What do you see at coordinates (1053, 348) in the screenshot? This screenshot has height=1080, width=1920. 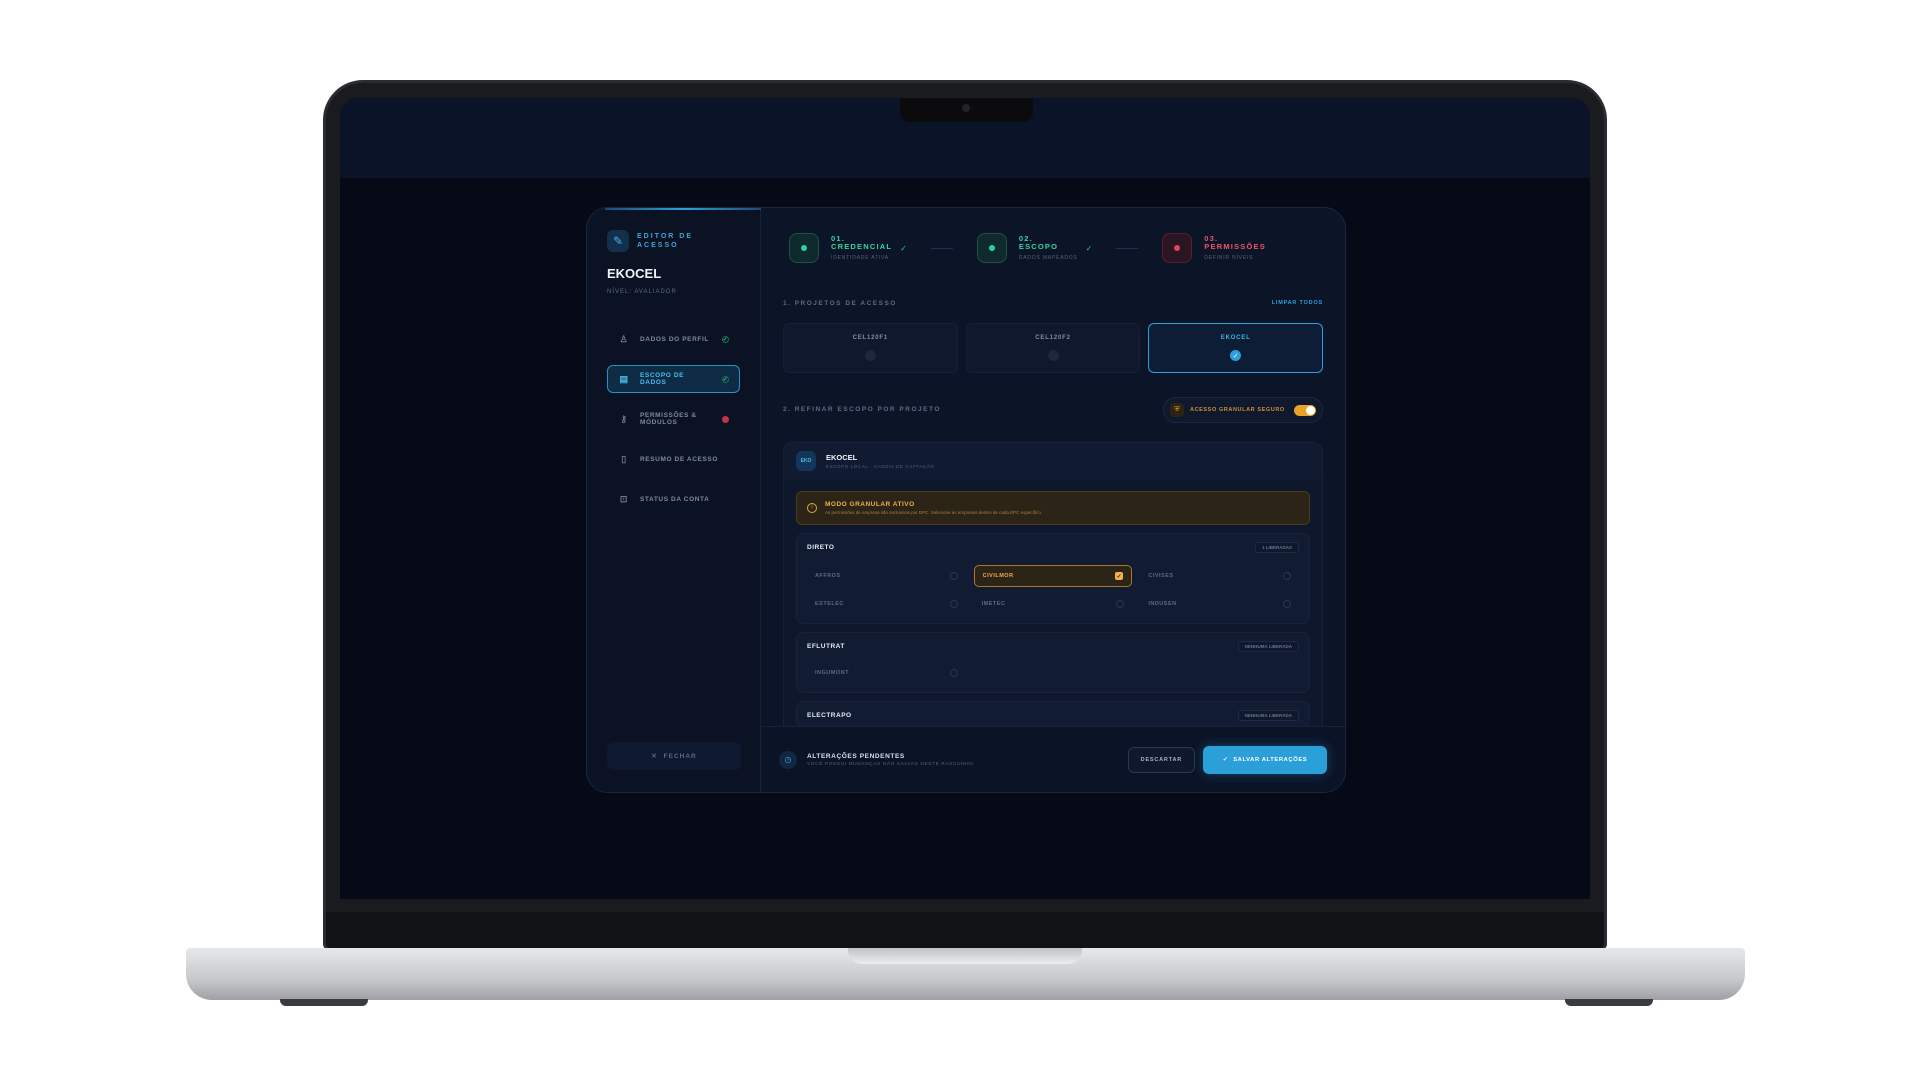 I see `project-card: CEL120F2` at bounding box center [1053, 348].